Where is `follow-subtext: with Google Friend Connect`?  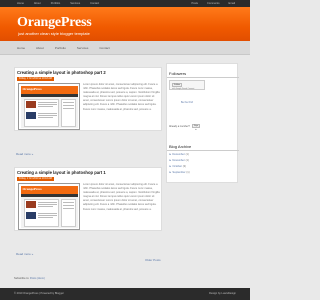
follow-subtext: with Google Friend Connect is located at coordinates (183, 89).